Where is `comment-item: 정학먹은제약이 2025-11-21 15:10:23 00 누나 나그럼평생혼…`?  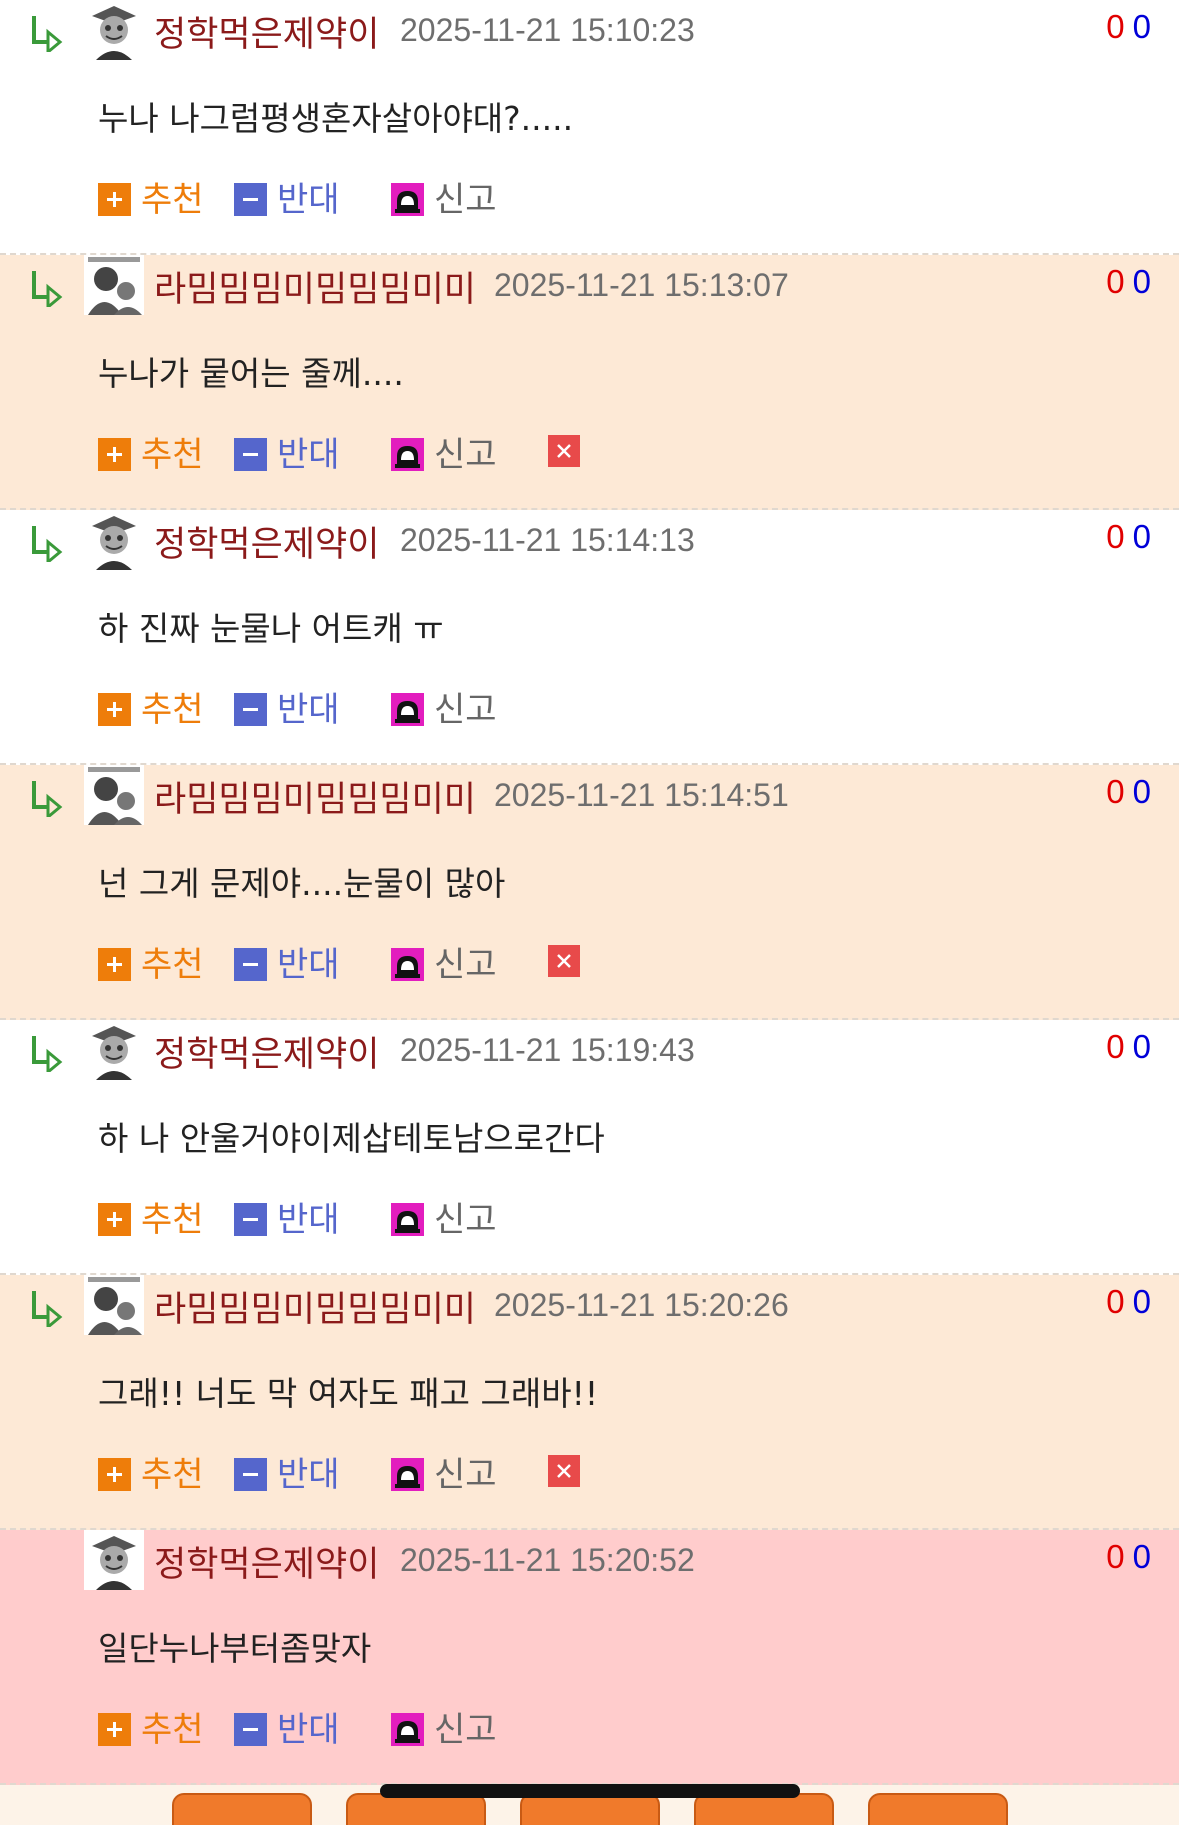 comment-item: 정학먹은제약이 2025-11-21 15:10:23 00 누나 나그럼평생혼… is located at coordinates (589, 127).